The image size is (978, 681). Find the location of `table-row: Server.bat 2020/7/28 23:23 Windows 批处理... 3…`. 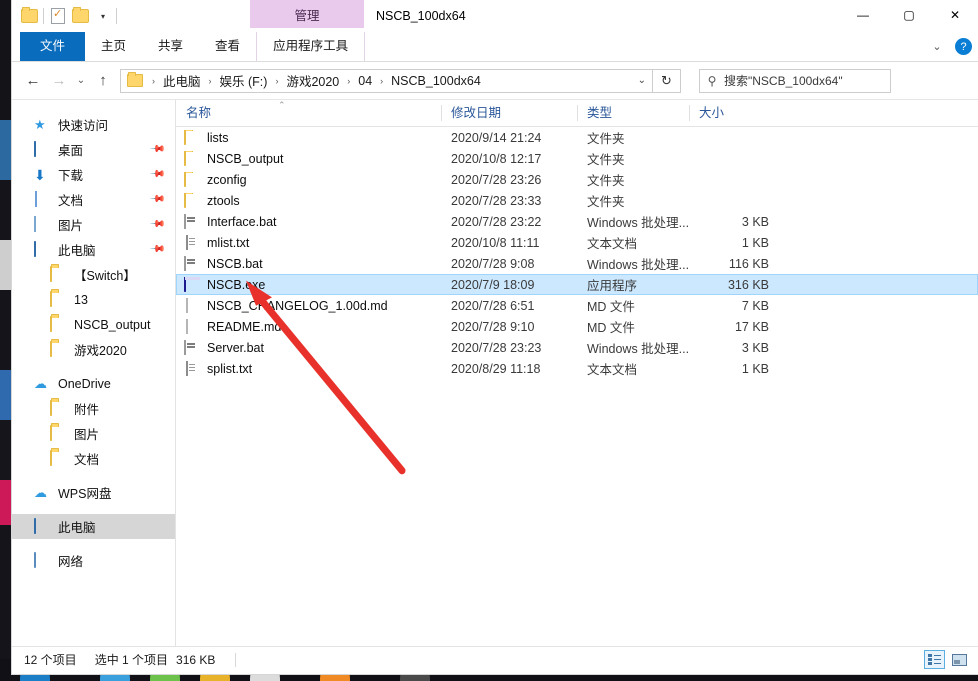

table-row: Server.bat 2020/7/28 23:23 Windows 批处理... 3… is located at coordinates (577, 347).